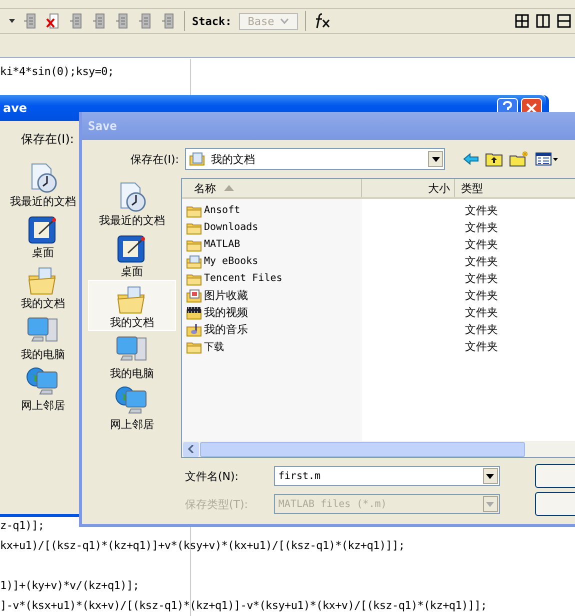 The image size is (575, 616). Describe the element at coordinates (554, 476) in the screenshot. I see `save-button` at that location.